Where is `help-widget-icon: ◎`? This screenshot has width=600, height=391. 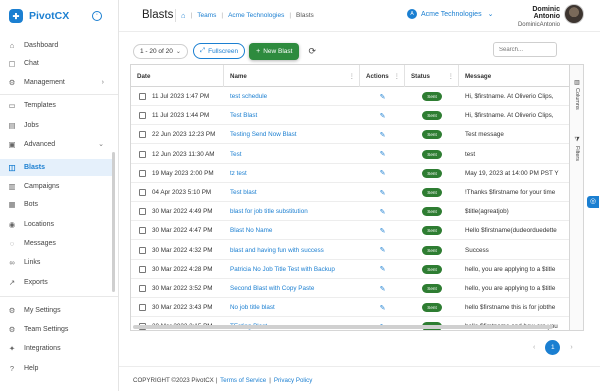 help-widget-icon: ◎ is located at coordinates (593, 202).